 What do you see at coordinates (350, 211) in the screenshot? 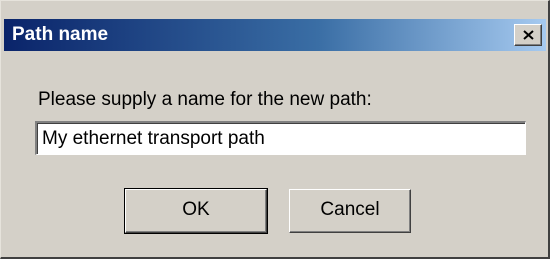
I see `cancel-button: Cancel` at bounding box center [350, 211].